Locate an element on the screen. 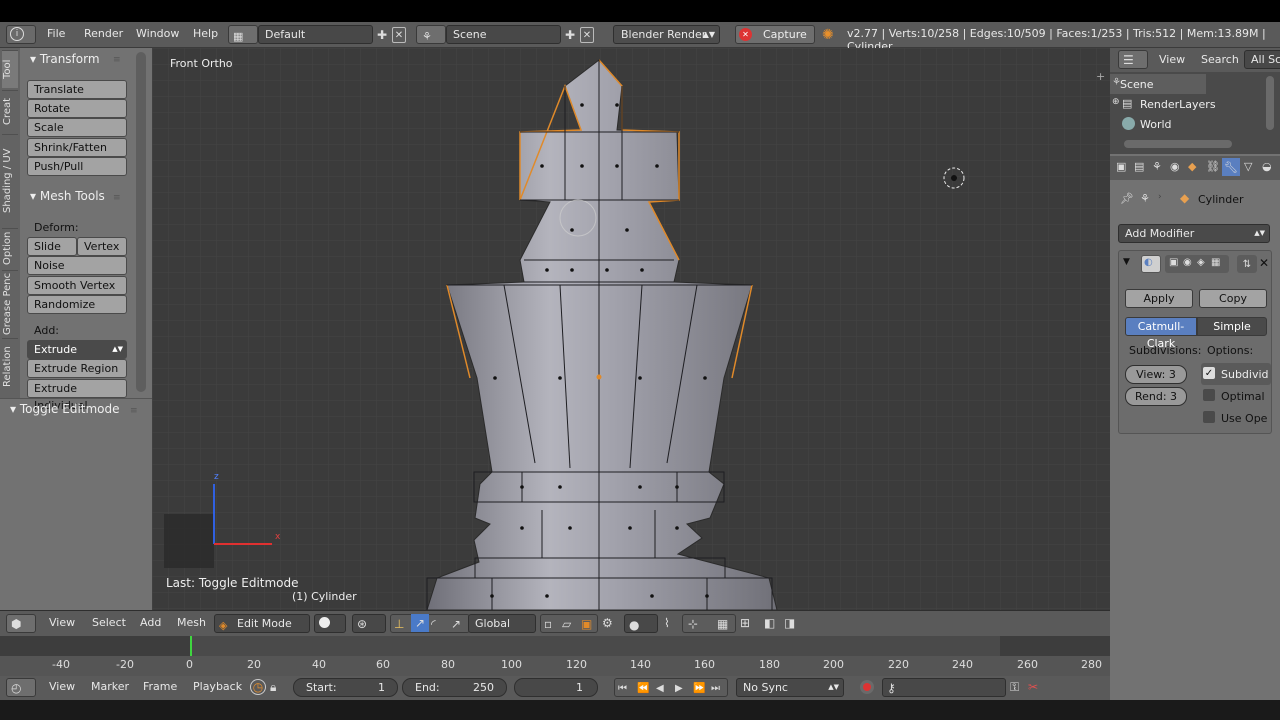  world-tab-icon: ◉ is located at coordinates (1175, 166).